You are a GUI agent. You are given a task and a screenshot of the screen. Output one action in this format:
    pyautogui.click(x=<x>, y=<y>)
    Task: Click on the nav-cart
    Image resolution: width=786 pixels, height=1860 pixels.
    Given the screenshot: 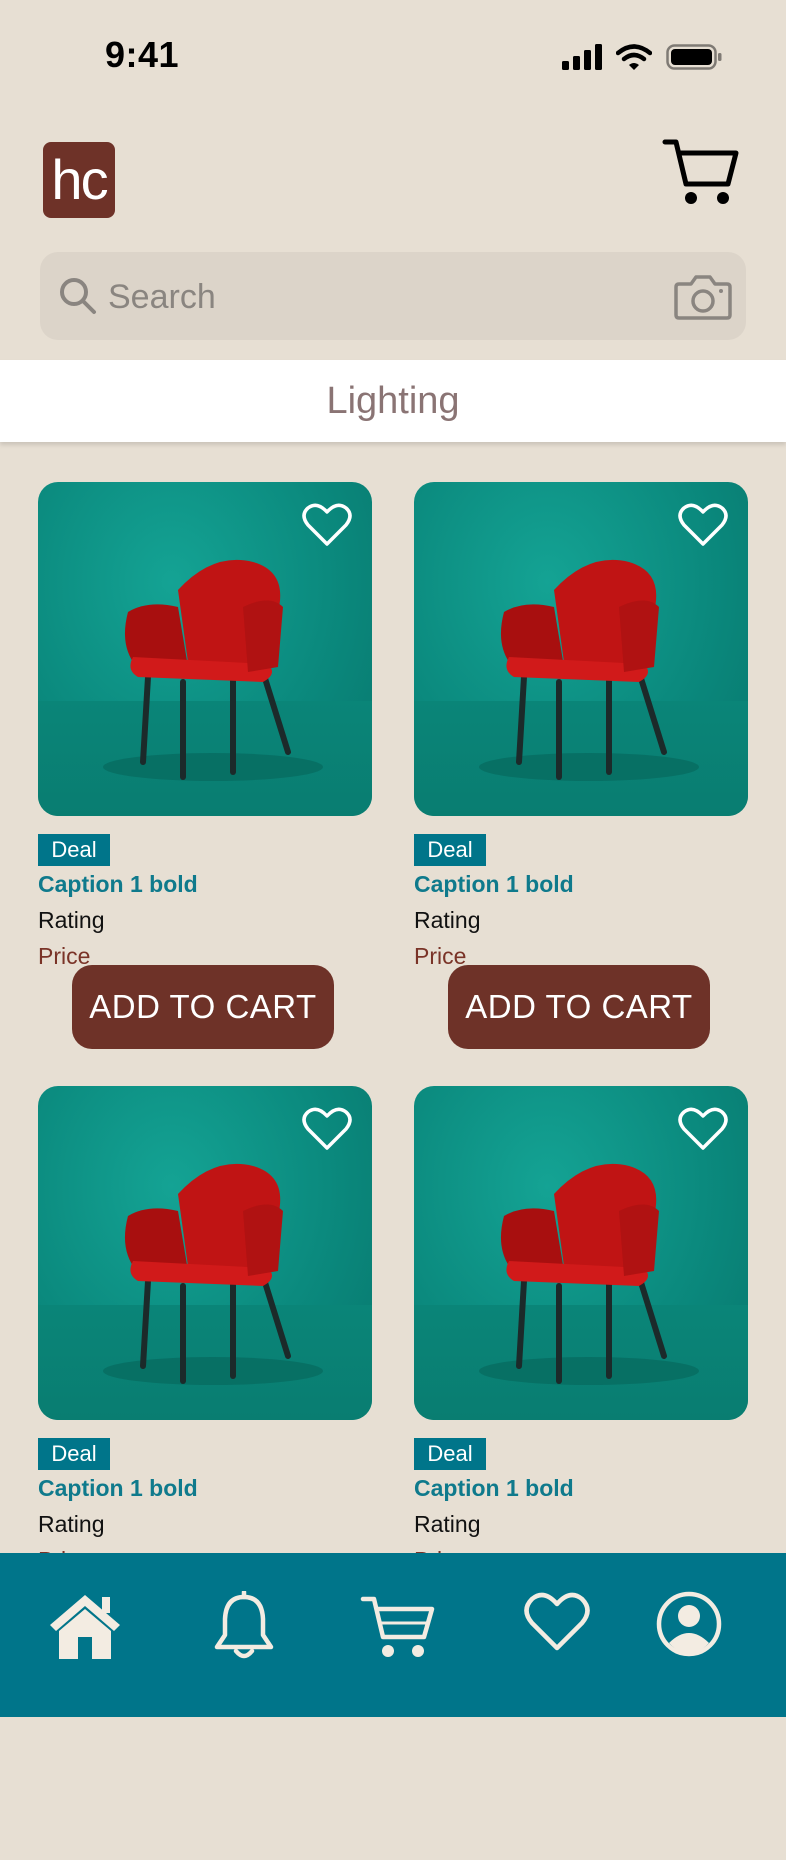 What is the action you would take?
    pyautogui.click(x=398, y=1628)
    